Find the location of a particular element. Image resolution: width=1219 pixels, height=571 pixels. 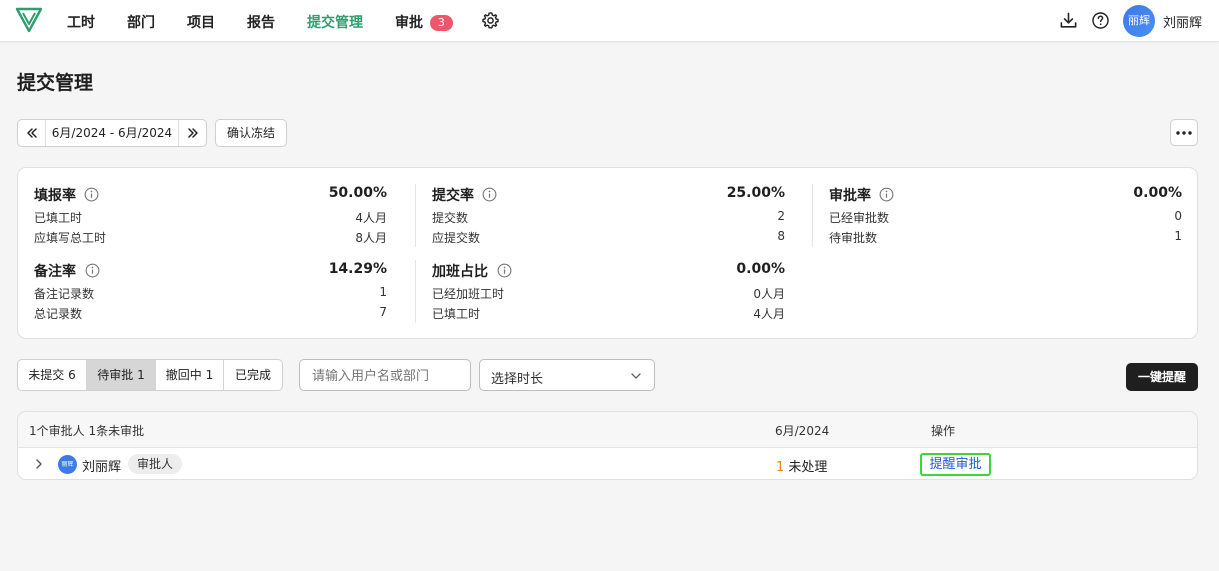

tab-completed: 已完成 is located at coordinates (253, 375).